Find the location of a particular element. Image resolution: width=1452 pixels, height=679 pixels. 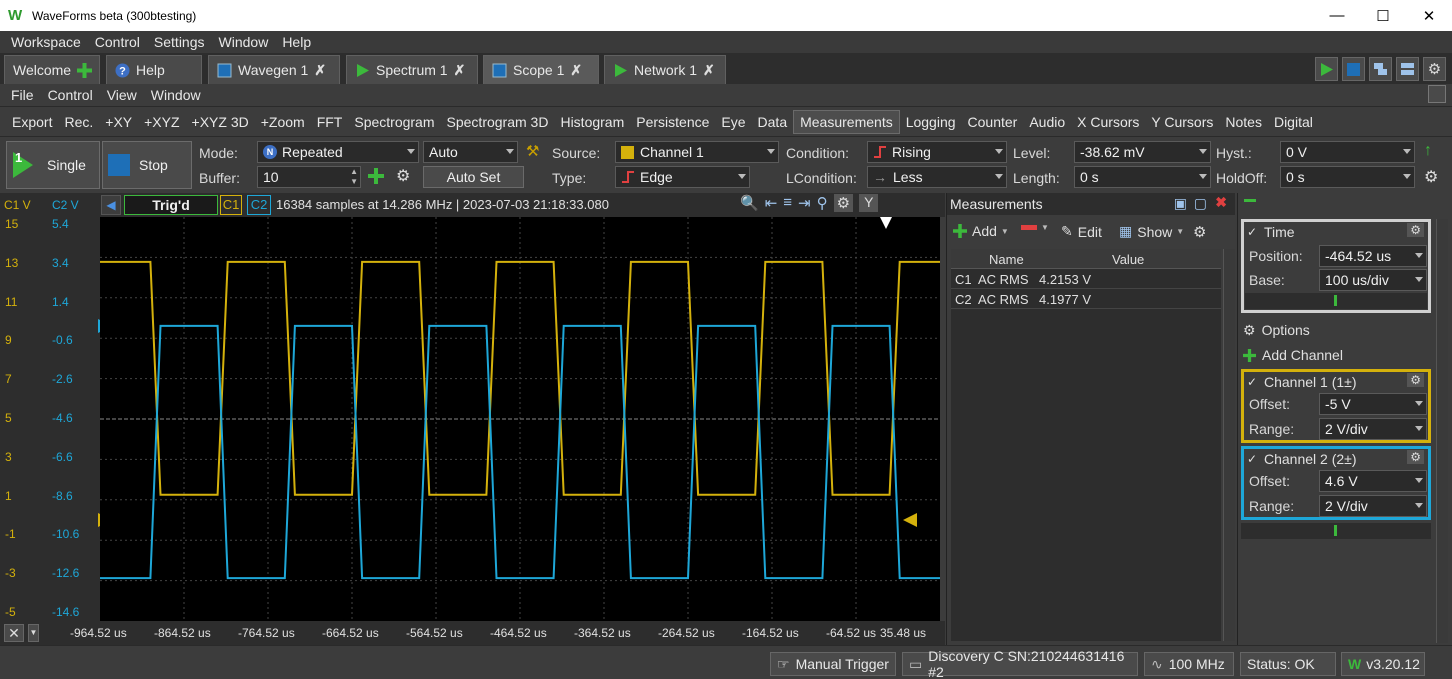

run-all-button is located at coordinates (1326, 69).